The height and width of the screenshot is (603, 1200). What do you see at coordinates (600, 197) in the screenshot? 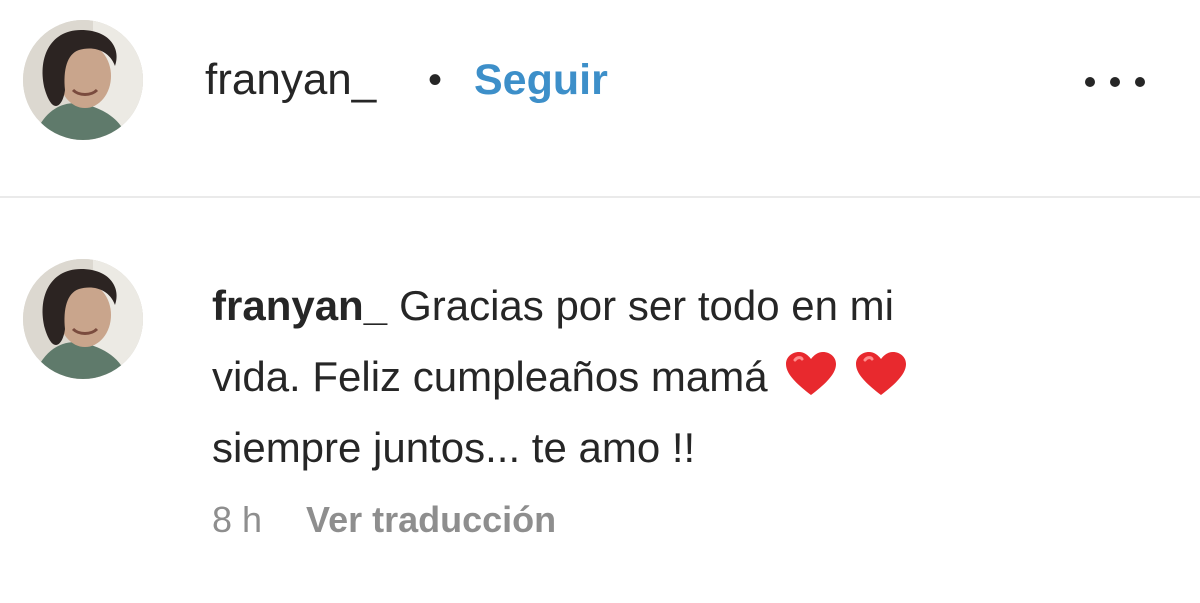
I see `divider` at bounding box center [600, 197].